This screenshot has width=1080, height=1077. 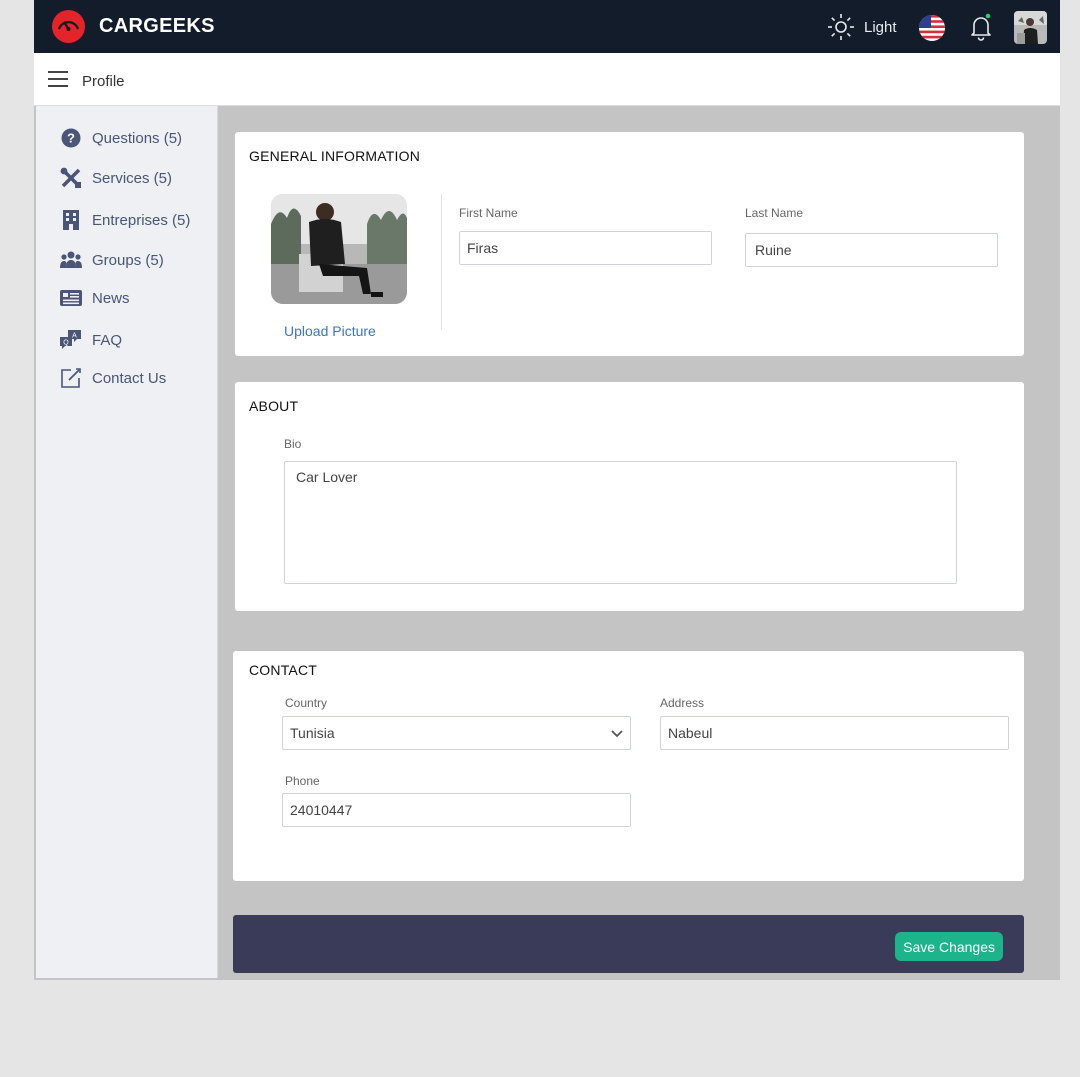 I want to click on us-flag-icon, so click(x=932, y=28).